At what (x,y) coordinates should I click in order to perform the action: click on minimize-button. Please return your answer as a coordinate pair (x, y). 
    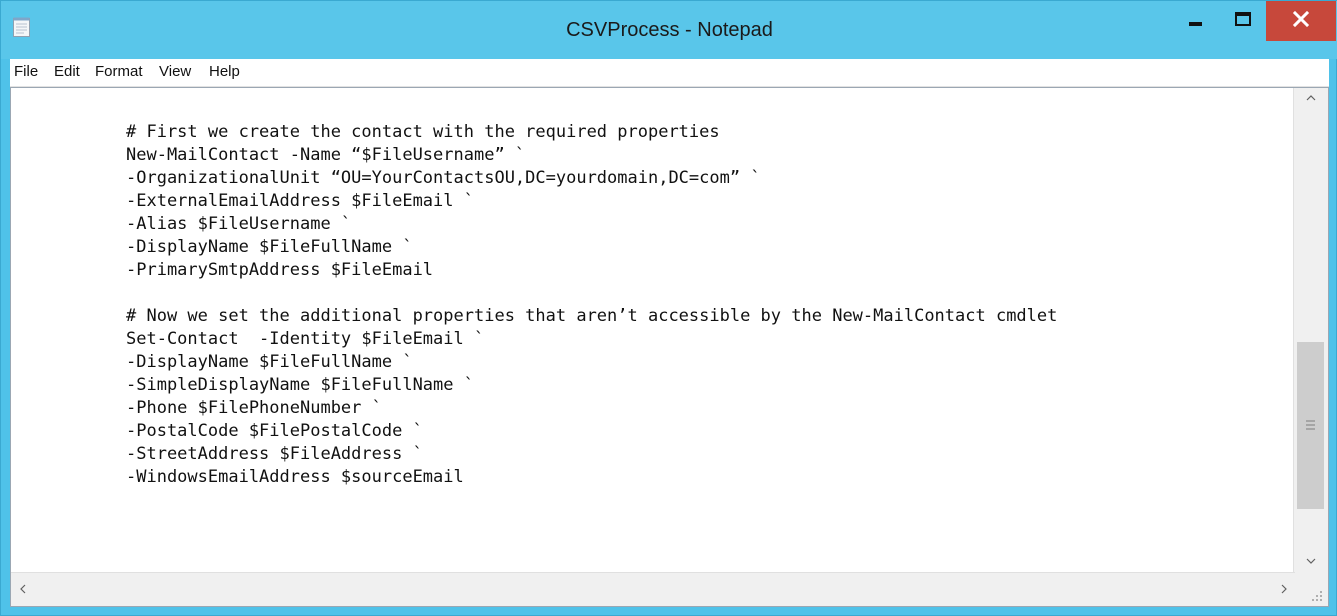
    Looking at the image, I should click on (1196, 21).